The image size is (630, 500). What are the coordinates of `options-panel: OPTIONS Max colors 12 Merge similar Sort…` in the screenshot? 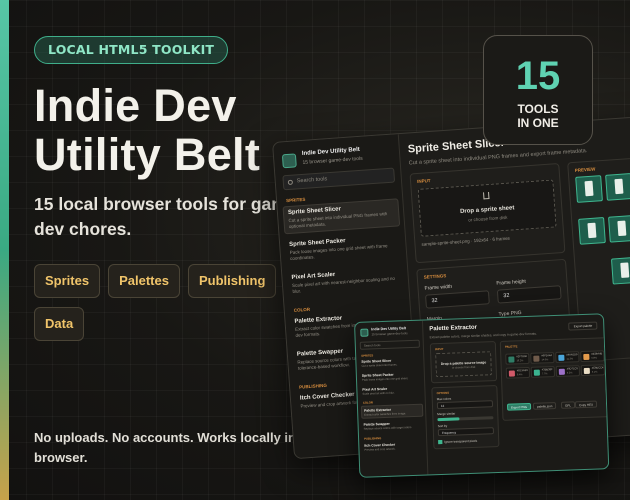 It's located at (465, 417).